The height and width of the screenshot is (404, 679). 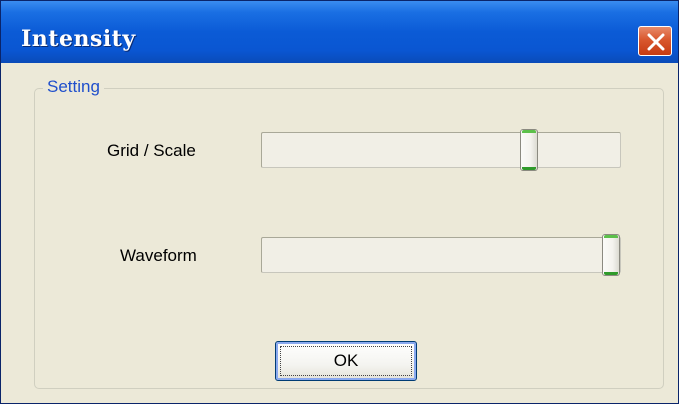 I want to click on close-icon, so click(x=656, y=42).